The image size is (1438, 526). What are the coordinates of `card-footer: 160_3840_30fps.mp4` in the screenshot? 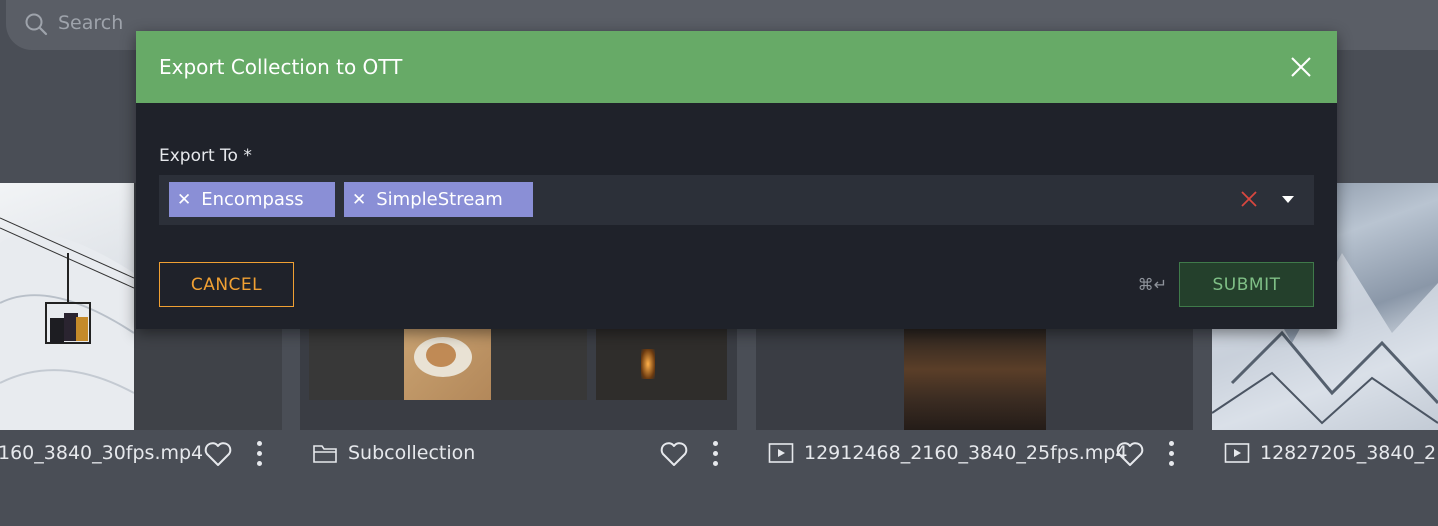 It's located at (141, 453).